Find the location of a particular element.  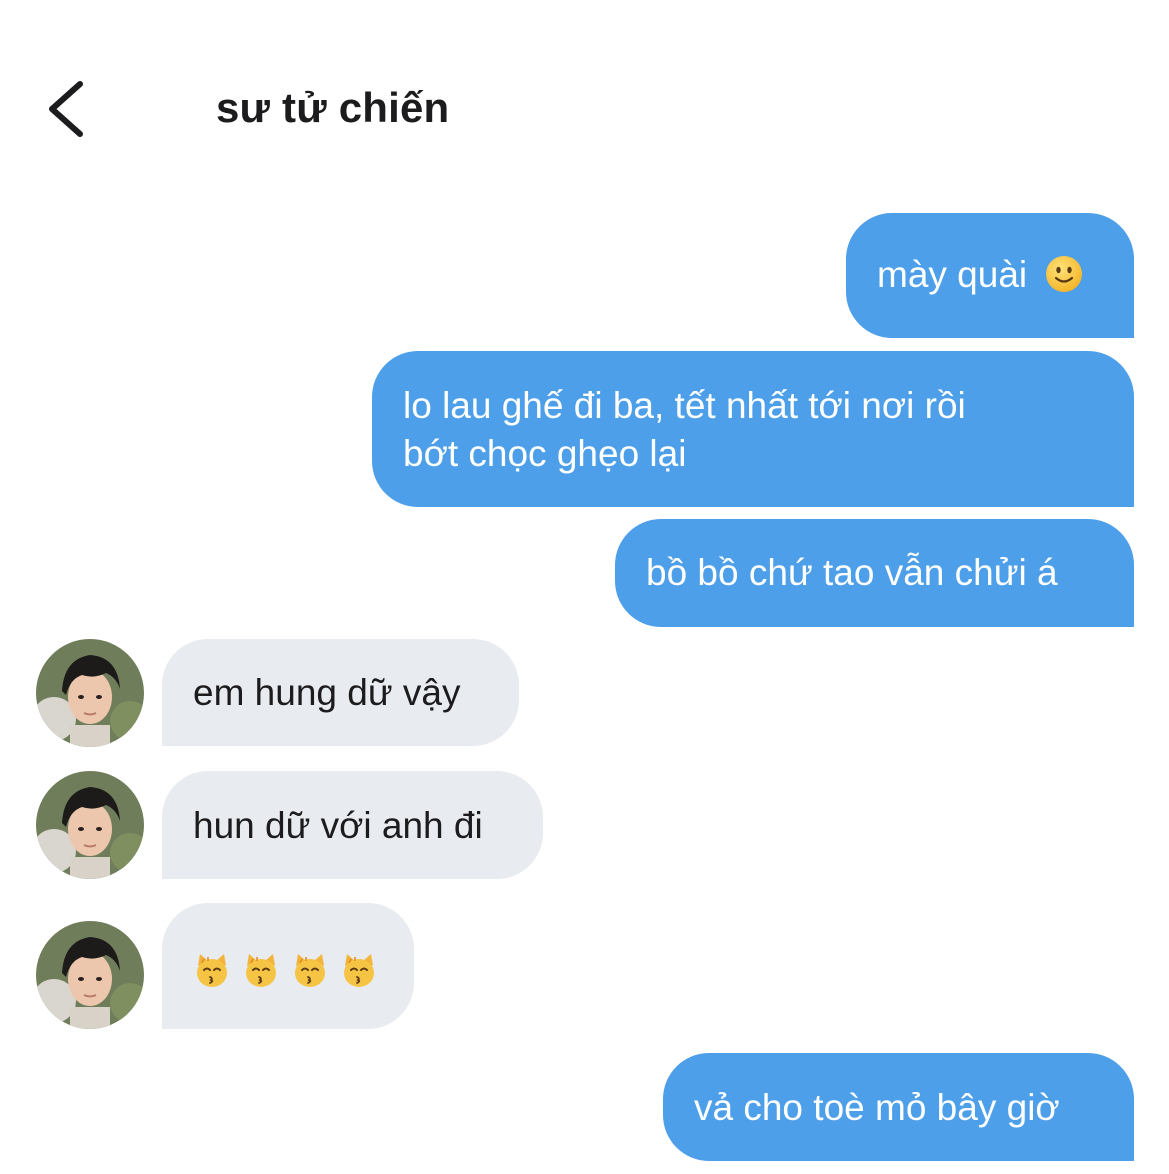

outgoing-message: vả cho toè mỏ bây giờ is located at coordinates (898, 1107).